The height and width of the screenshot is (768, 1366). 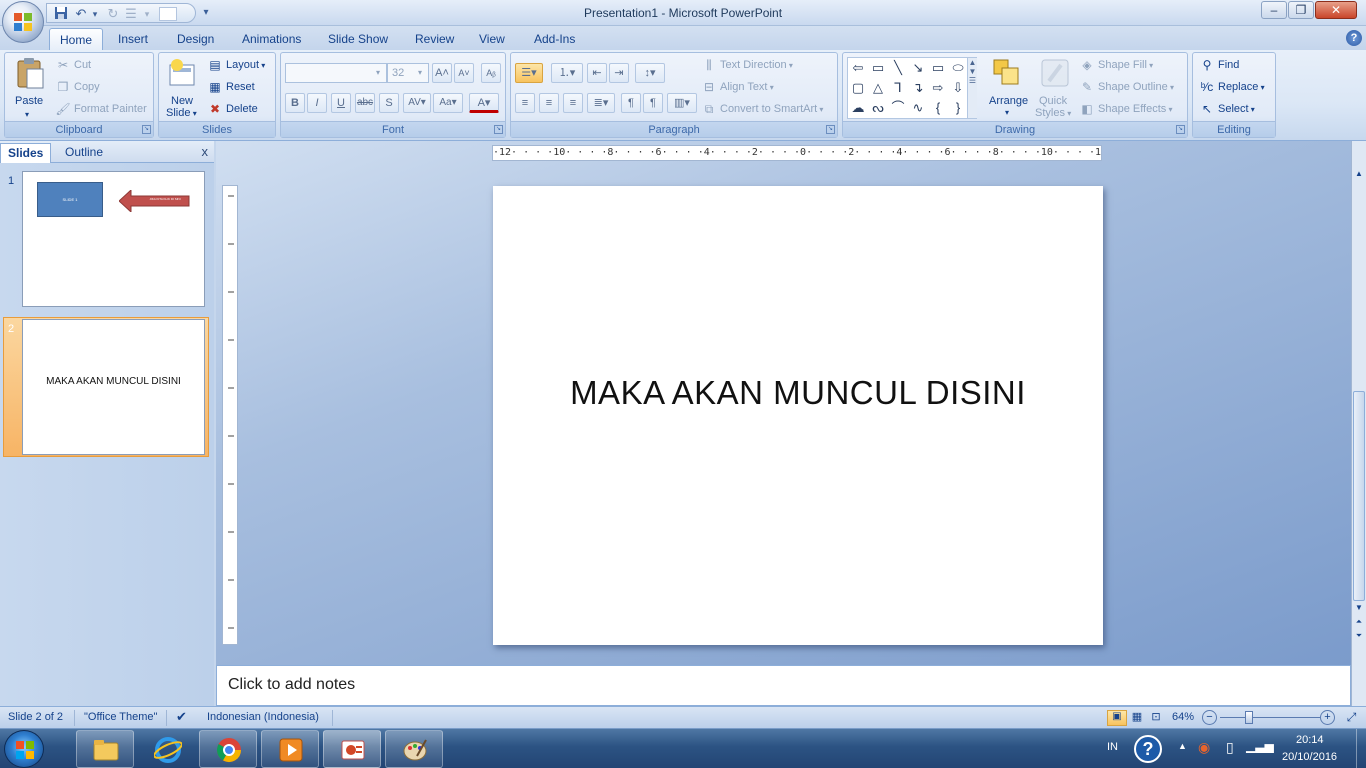 What do you see at coordinates (898, 88) in the screenshot?
I see `elbow-connector-shape-icon: ⅂` at bounding box center [898, 88].